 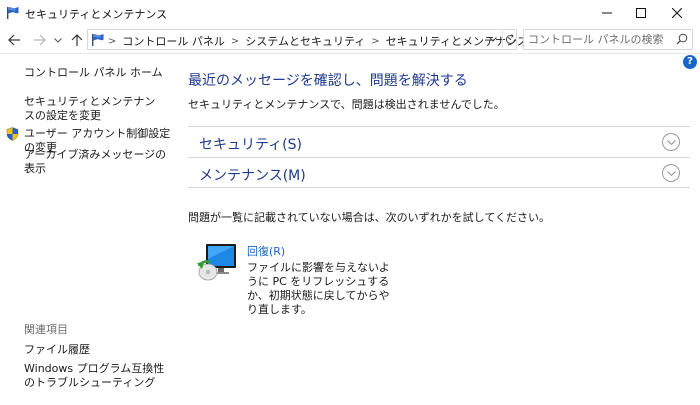 I want to click on sidebar-link-compat-troubleshooter: Windows プログラム互換性のトラブルシューティング, so click(x=99, y=376).